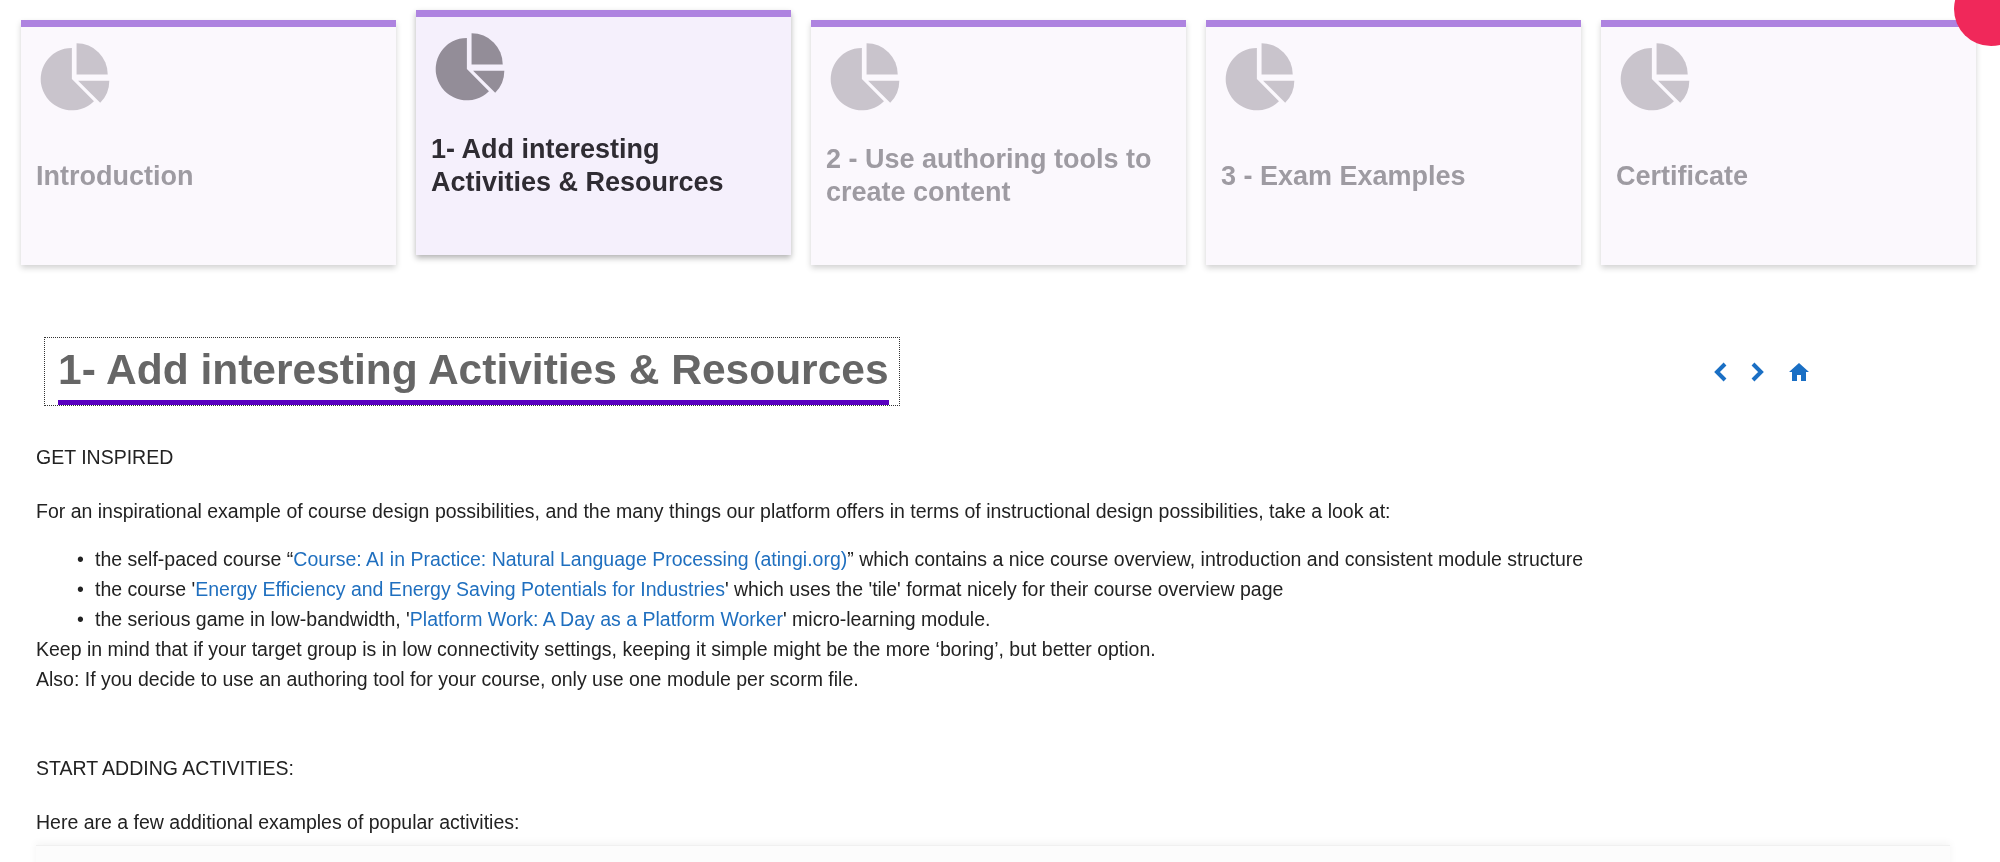 Image resolution: width=2000 pixels, height=862 pixels. What do you see at coordinates (578, 166) in the screenshot?
I see `tile-title: 1- Add interesting Activities & Resources` at bounding box center [578, 166].